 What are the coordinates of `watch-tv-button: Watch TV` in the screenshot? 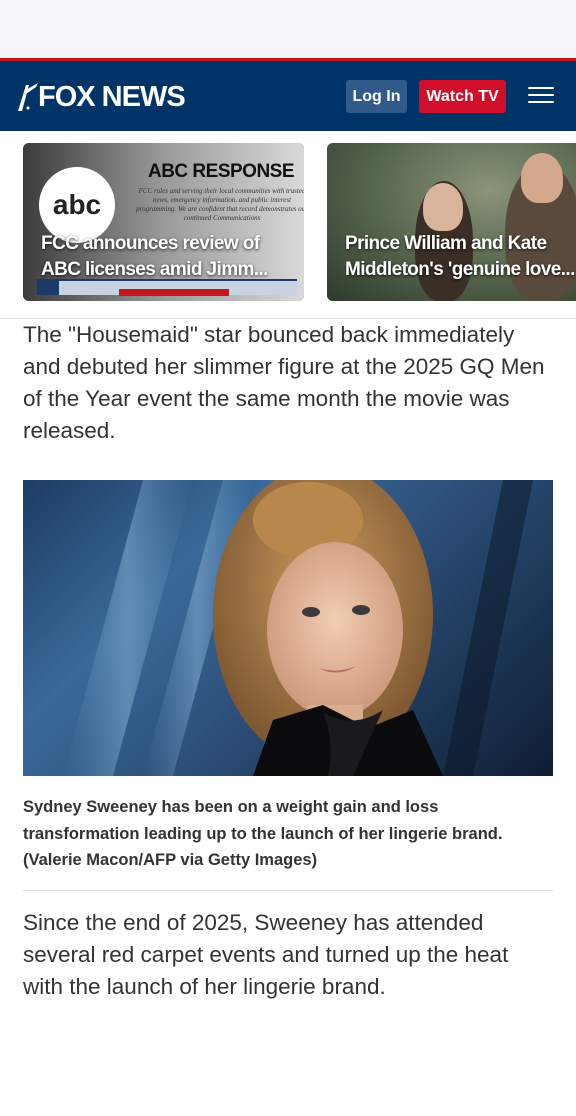 It's located at (462, 96).